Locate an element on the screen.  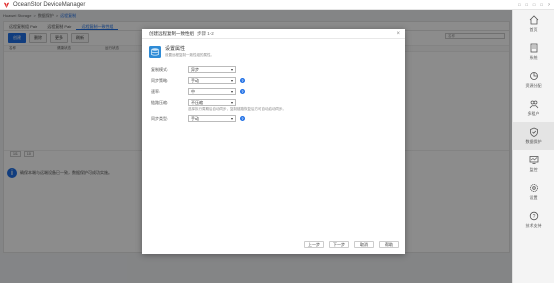
sidebar-item-label: 监控 is located at coordinates (533, 169).